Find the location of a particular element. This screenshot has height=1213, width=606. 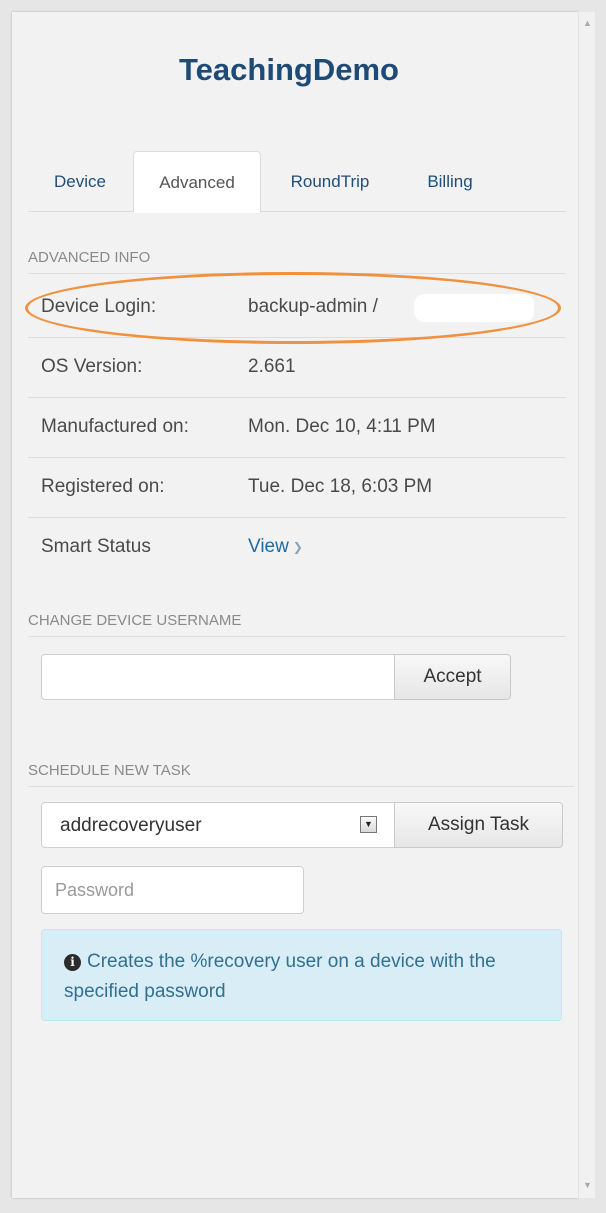

dropdown-arrow-icon: ▼ is located at coordinates (368, 824).